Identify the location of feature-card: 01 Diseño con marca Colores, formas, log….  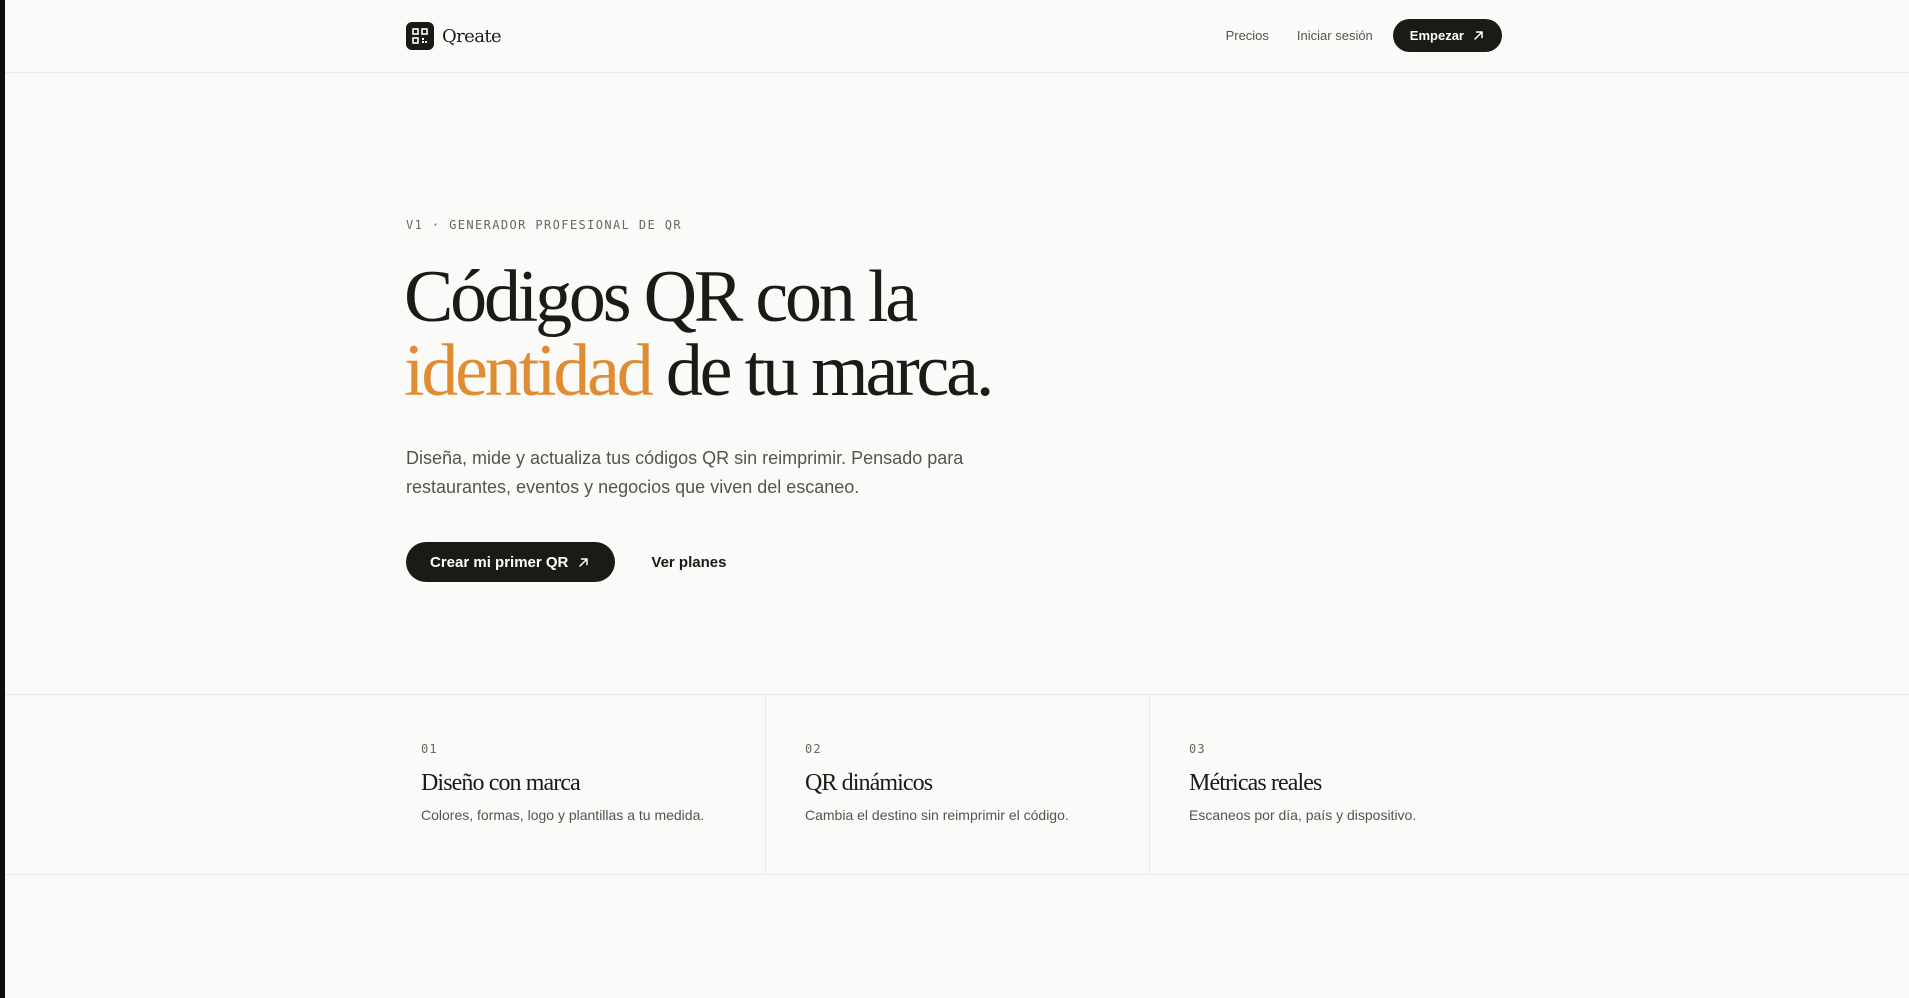
(385, 785).